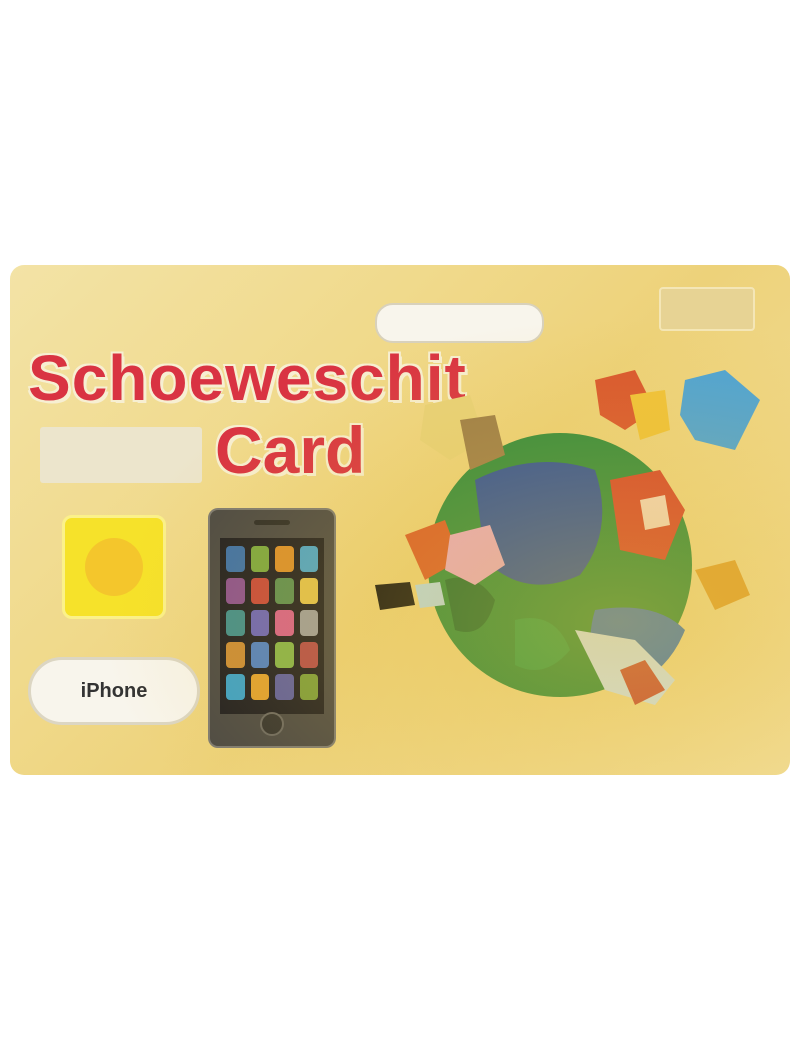 This screenshot has width=800, height=1040. What do you see at coordinates (272, 724) in the screenshot?
I see `phone-home-button` at bounding box center [272, 724].